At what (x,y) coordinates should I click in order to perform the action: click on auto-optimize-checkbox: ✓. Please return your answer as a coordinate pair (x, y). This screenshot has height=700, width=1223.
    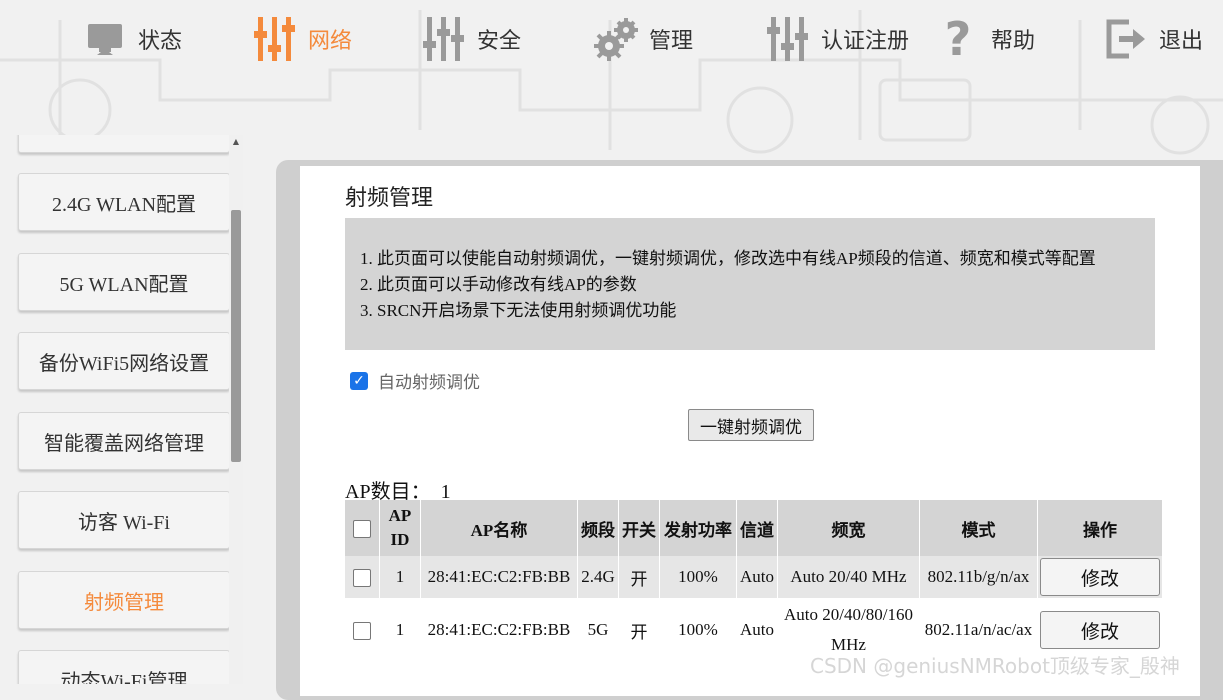
    Looking at the image, I should click on (359, 380).